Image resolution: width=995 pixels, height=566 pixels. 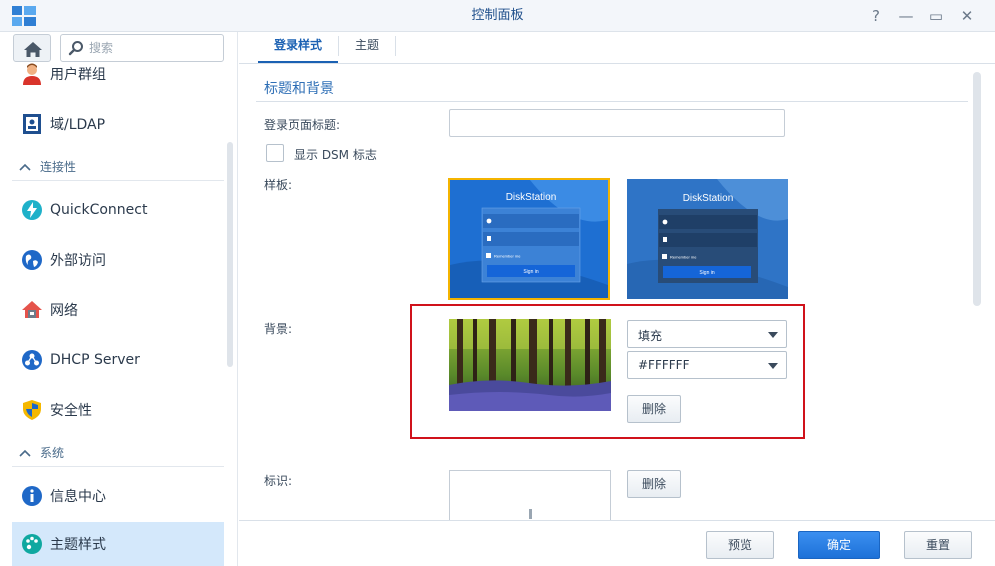 What do you see at coordinates (839, 545) in the screenshot?
I see `ok-button: 确定` at bounding box center [839, 545].